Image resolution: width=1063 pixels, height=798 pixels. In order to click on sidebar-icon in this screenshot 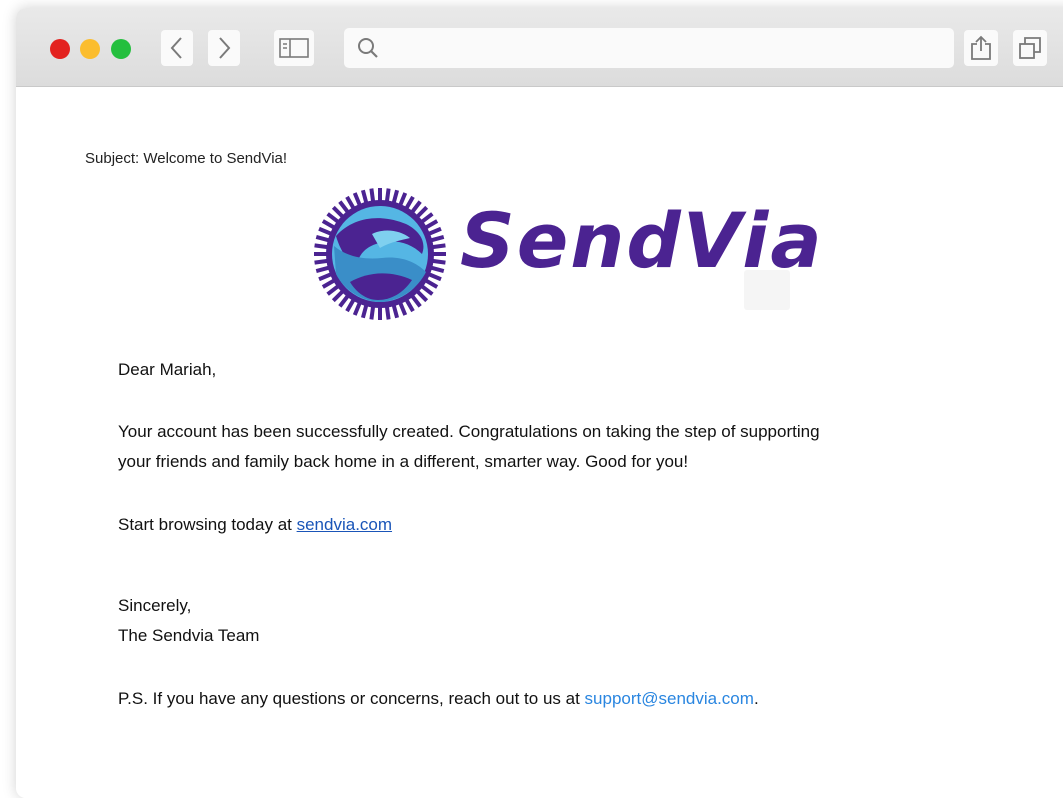, I will do `click(294, 48)`.